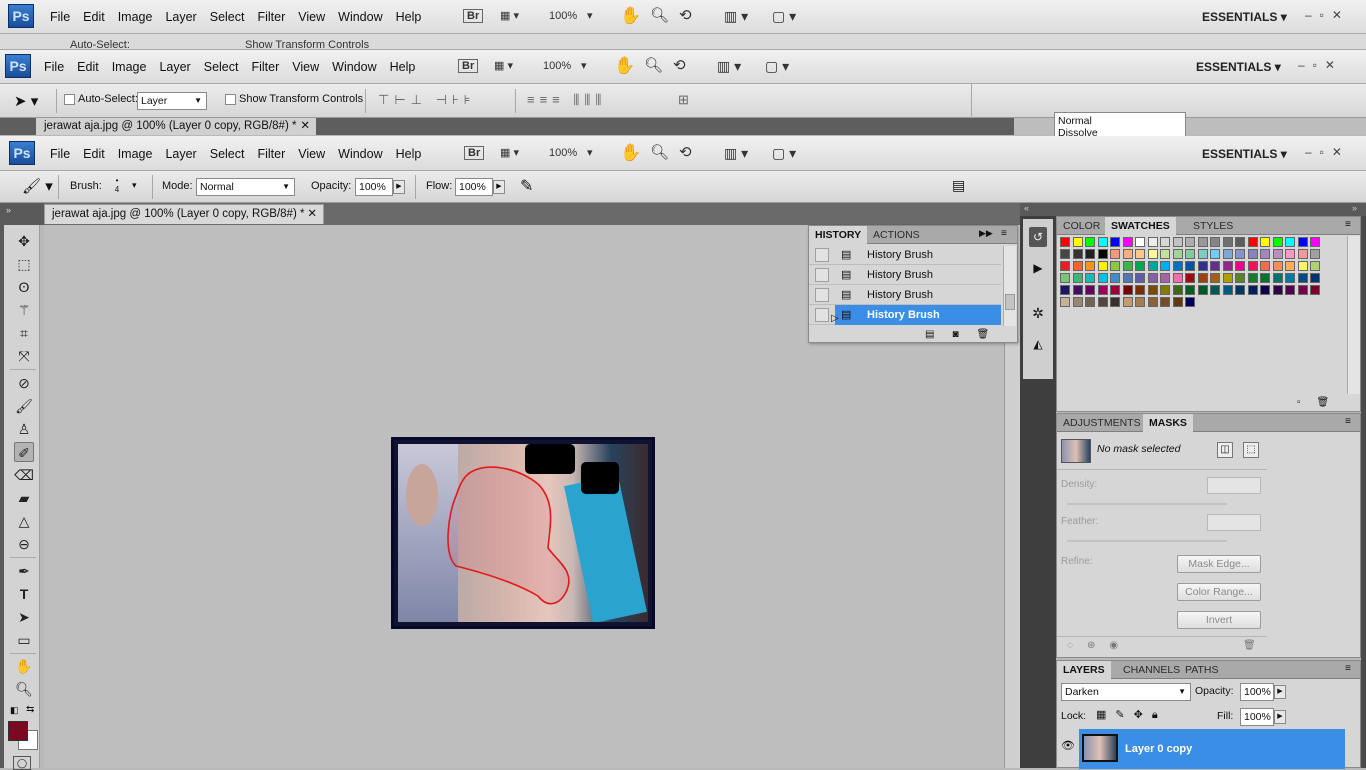 Image resolution: width=1366 pixels, height=770 pixels. What do you see at coordinates (24, 475) in the screenshot?
I see `eraser-tool-icon: ⌫` at bounding box center [24, 475].